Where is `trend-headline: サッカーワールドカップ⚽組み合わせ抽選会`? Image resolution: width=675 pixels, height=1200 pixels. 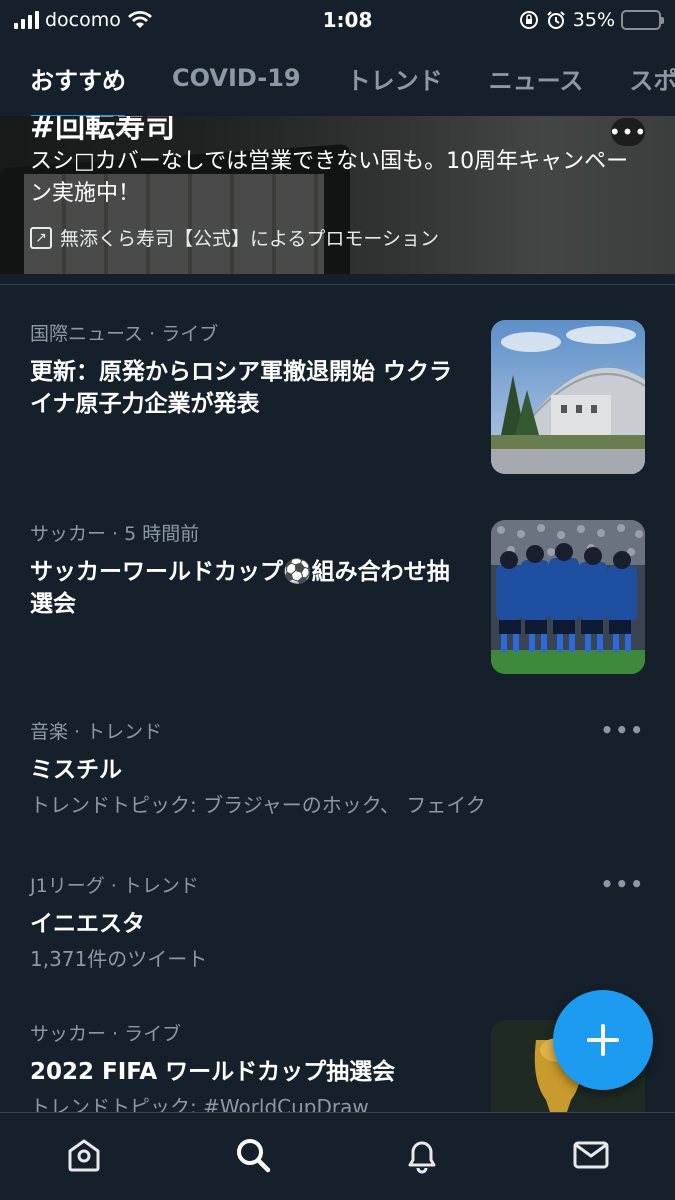 trend-headline: サッカーワールドカップ⚽組み合わせ抽選会 is located at coordinates (240, 588).